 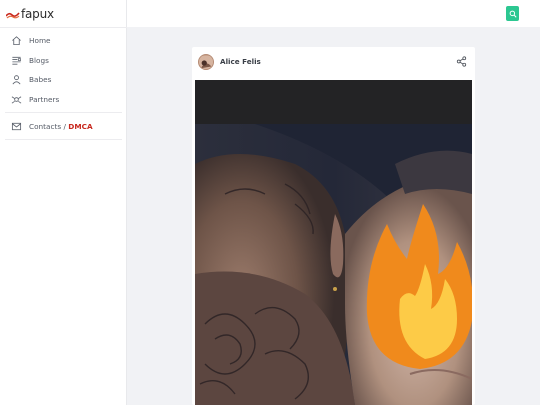 I want to click on partners-icon, so click(x=16, y=99).